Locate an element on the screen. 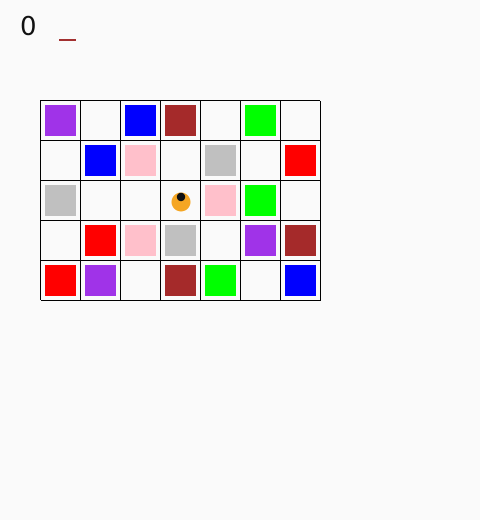  board-cell-r3-c3 is located at coordinates (181, 241).